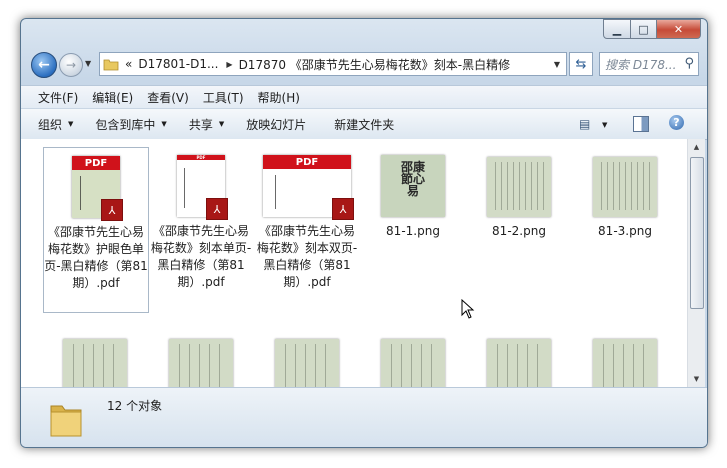  I want to click on view-icon: ▤, so click(585, 124).